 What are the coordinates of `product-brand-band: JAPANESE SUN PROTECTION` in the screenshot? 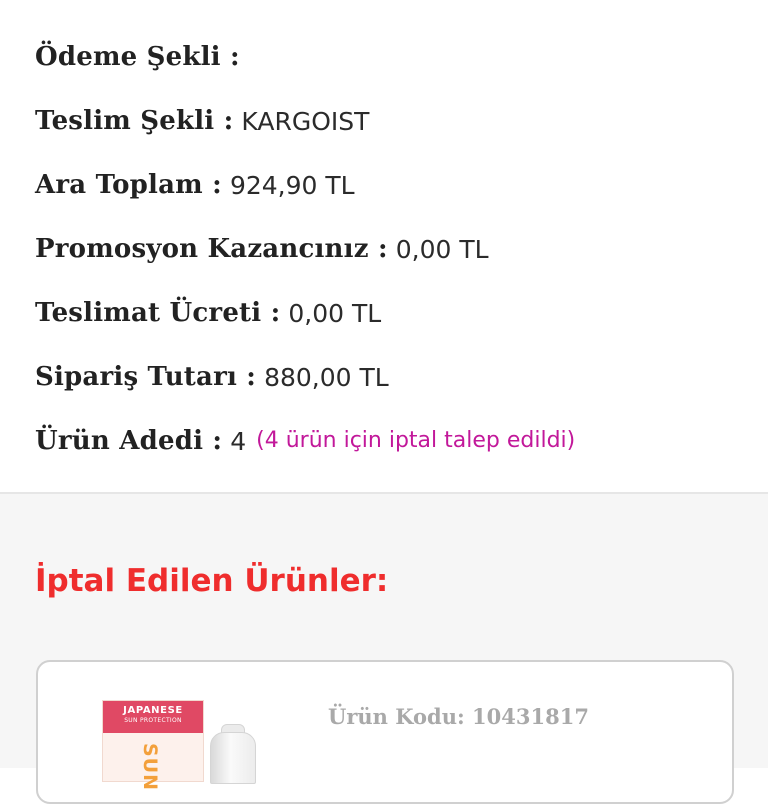 It's located at (153, 717).